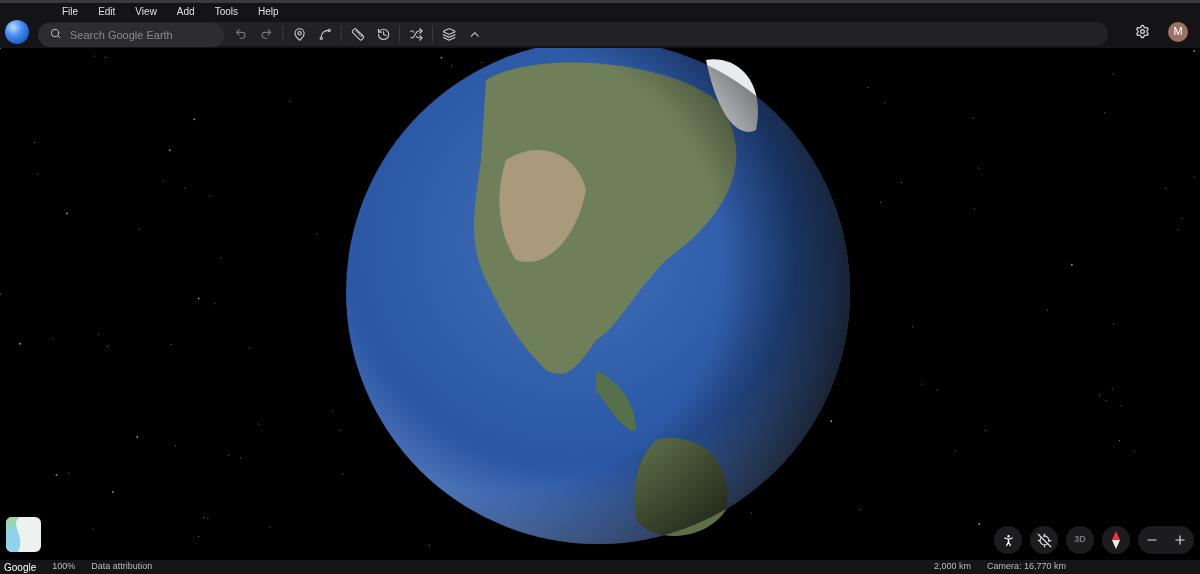 This screenshot has width=1200, height=574. I want to click on location-off-icon, so click(1044, 540).